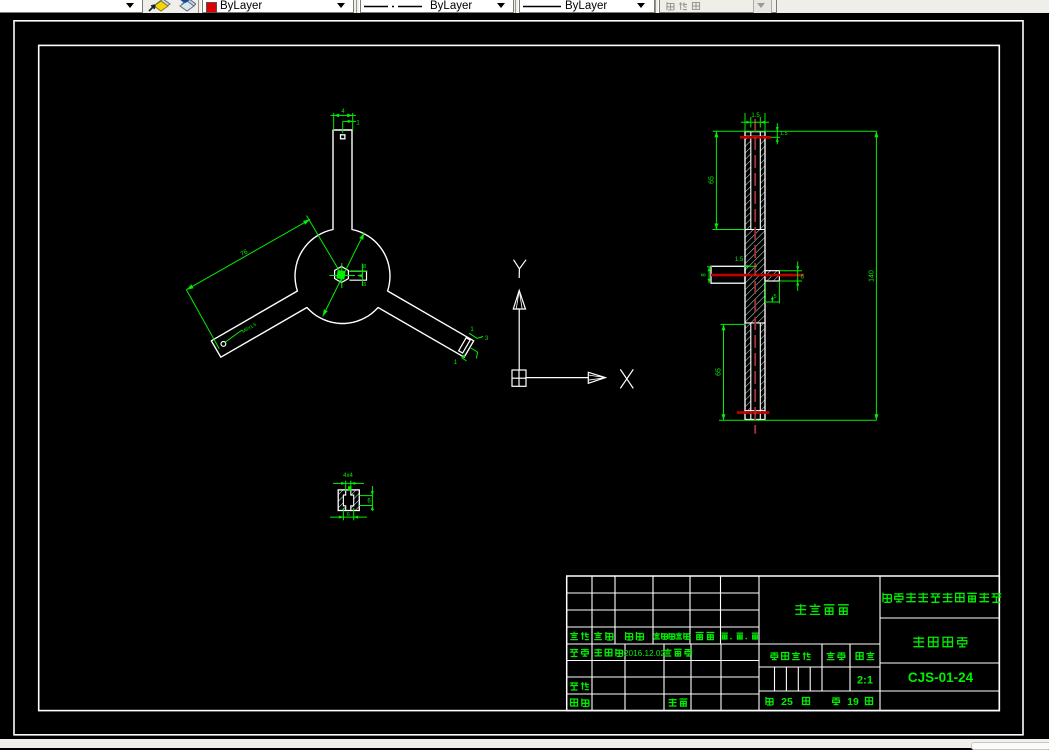  Describe the element at coordinates (941, 677) in the screenshot. I see `svg-text: CJS-01-24` at that location.